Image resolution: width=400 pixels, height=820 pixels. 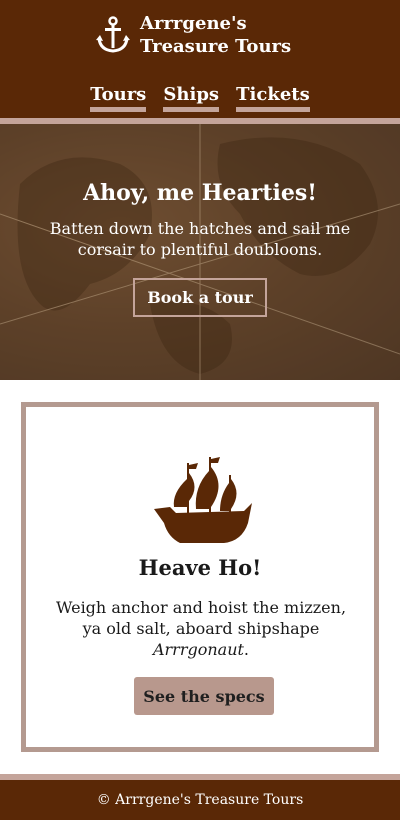 What do you see at coordinates (118, 98) in the screenshot?
I see `nav-link-tours: Tours` at bounding box center [118, 98].